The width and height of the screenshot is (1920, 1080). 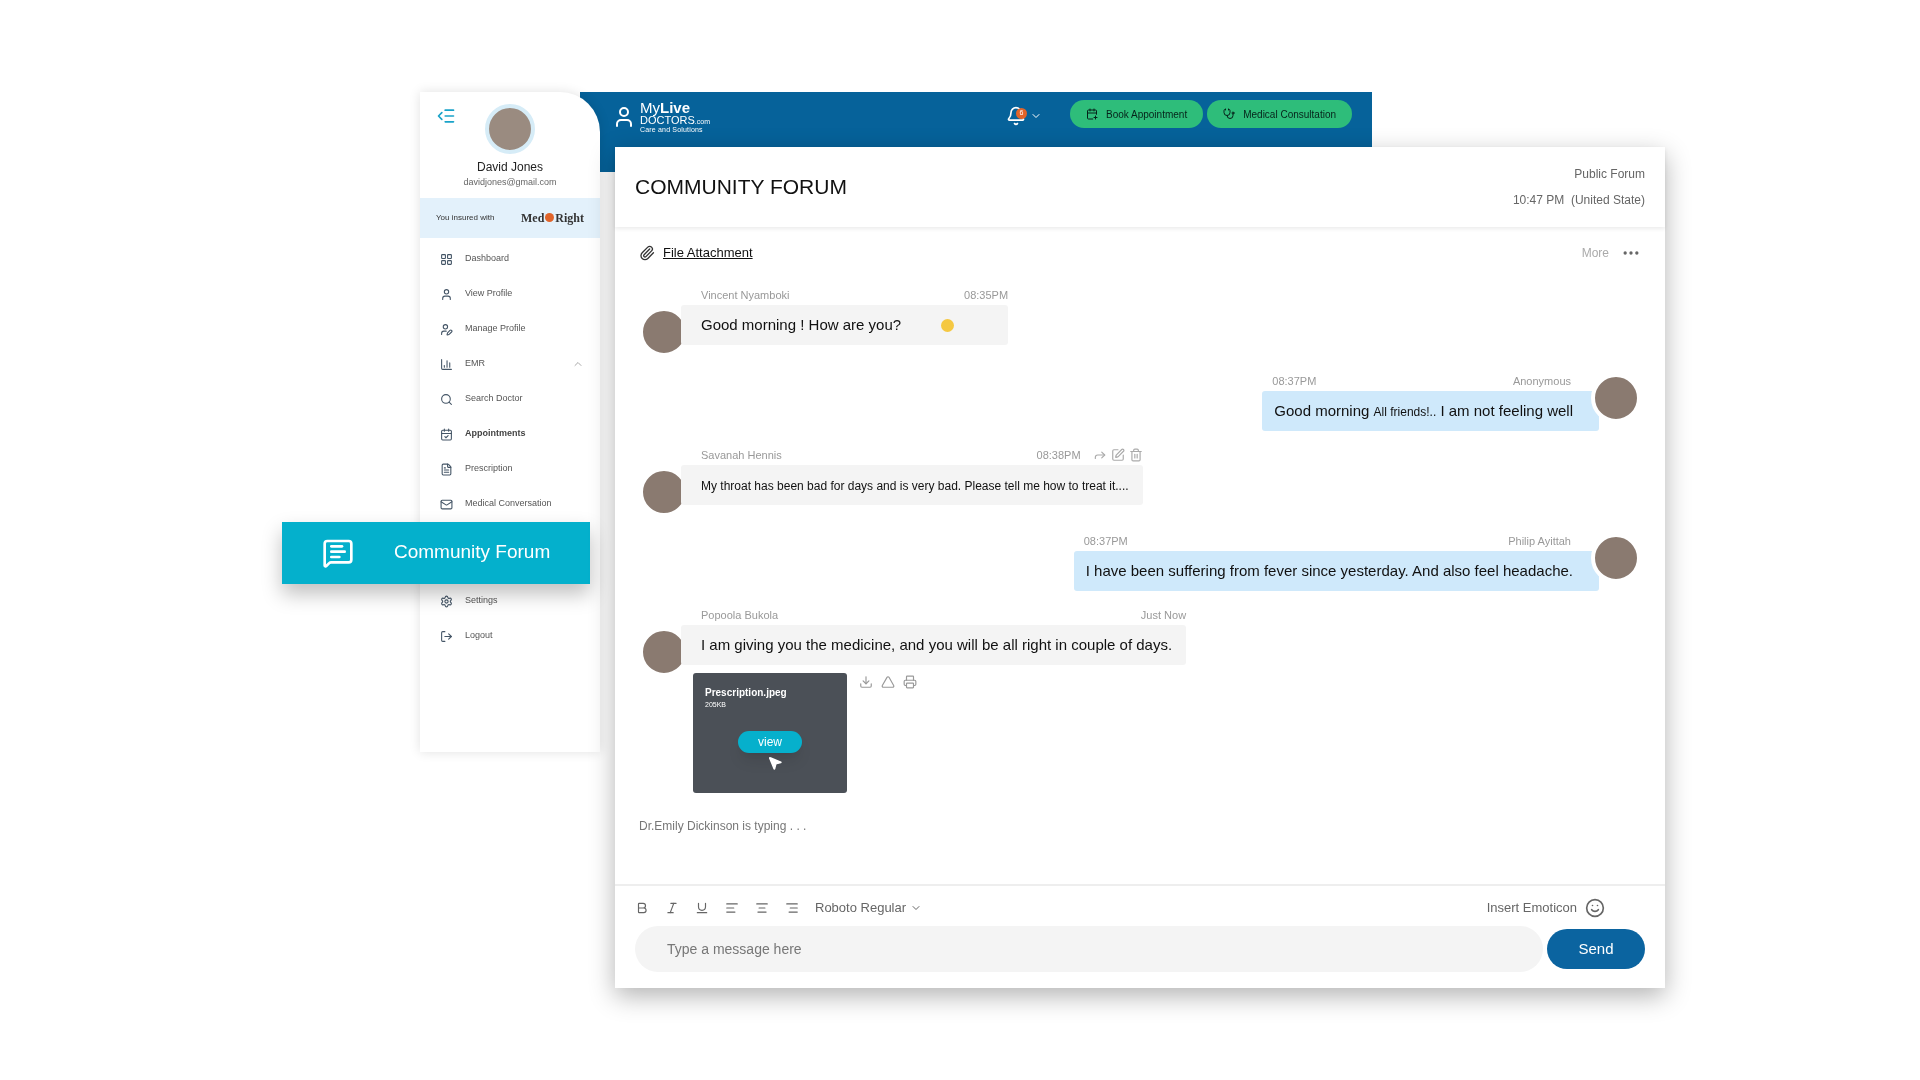 What do you see at coordinates (745, 295) in the screenshot?
I see `sender-name: Vincent Nyamboki` at bounding box center [745, 295].